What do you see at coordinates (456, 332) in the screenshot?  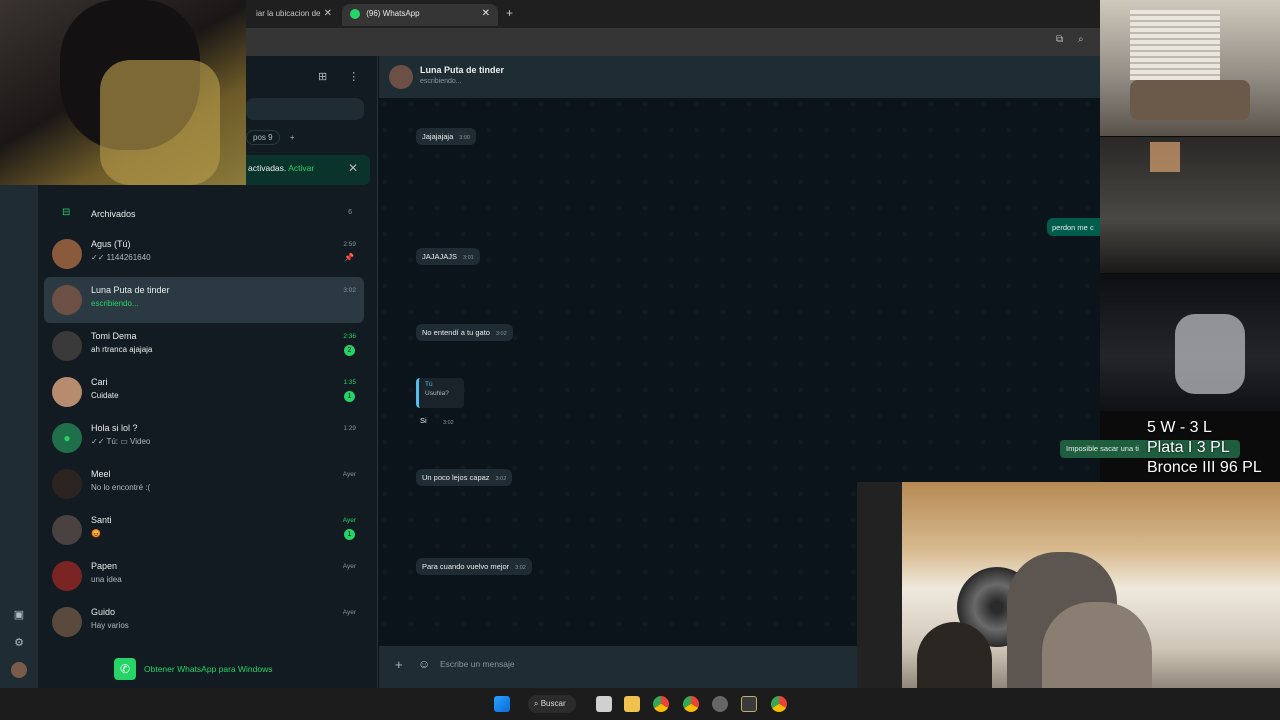 I see `message-text: No entendí a tu gato` at bounding box center [456, 332].